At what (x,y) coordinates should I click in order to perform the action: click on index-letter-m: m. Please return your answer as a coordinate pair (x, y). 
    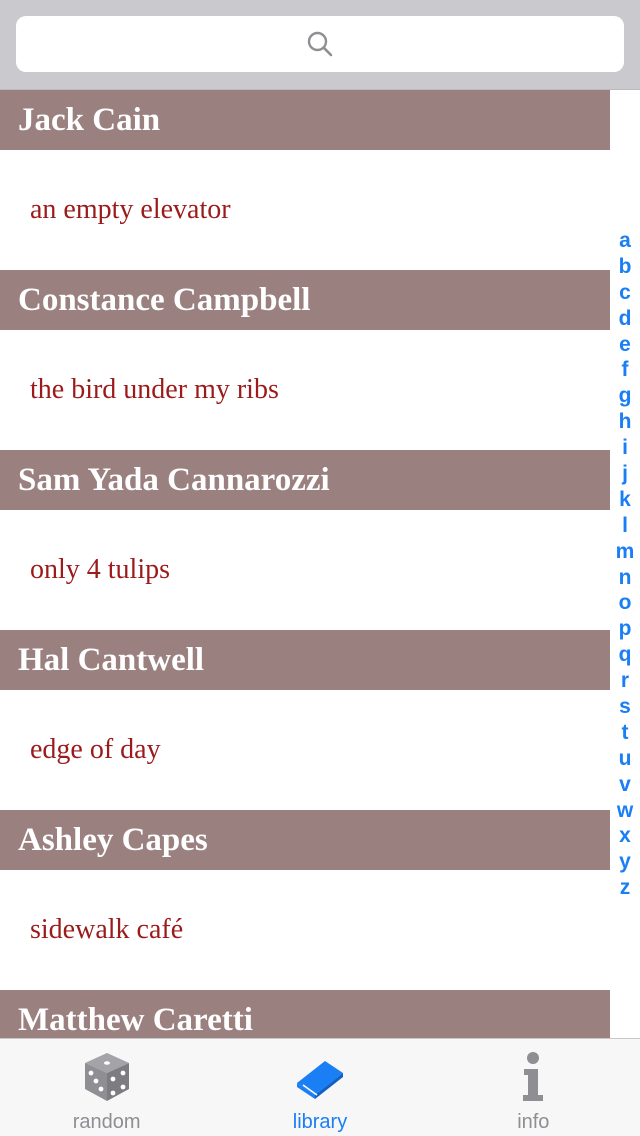
    Looking at the image, I should click on (625, 552).